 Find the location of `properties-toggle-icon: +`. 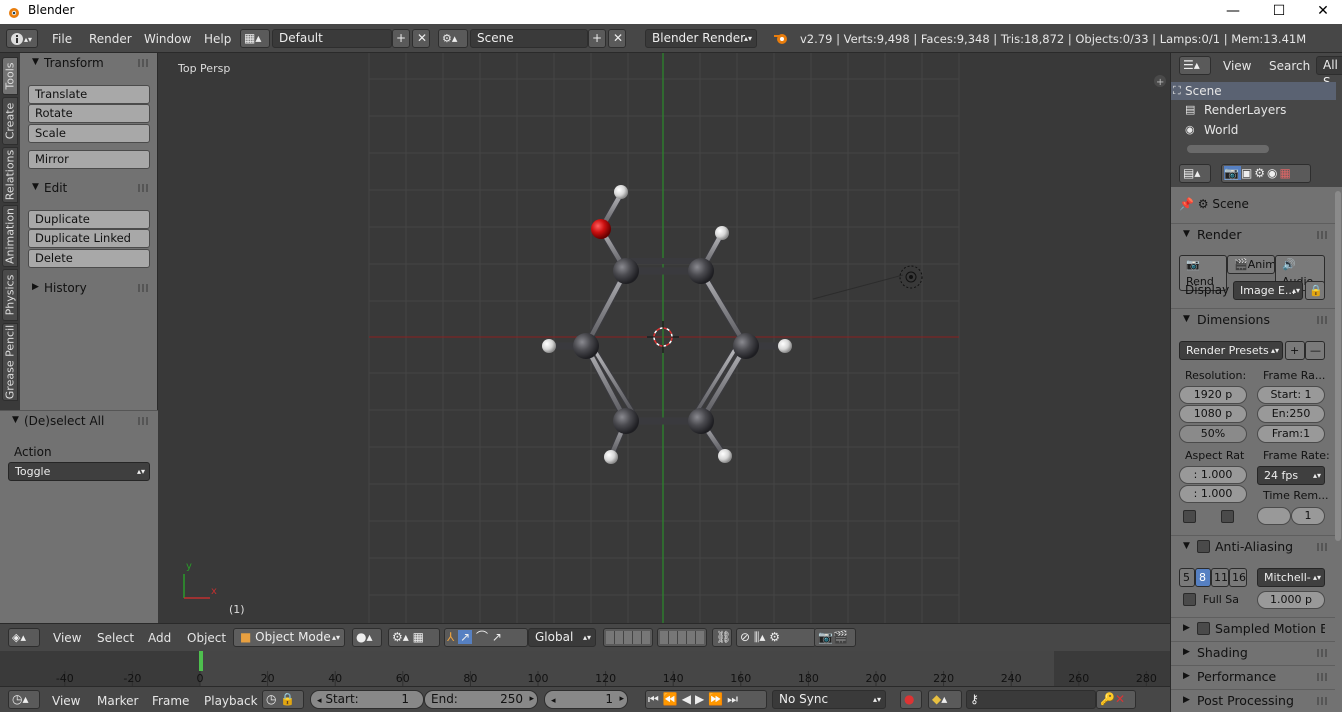

properties-toggle-icon: + is located at coordinates (1160, 81).